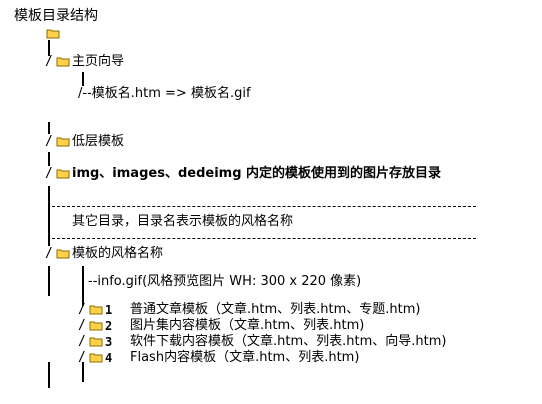 The image size is (542, 404). What do you see at coordinates (164, 93) in the screenshot?
I see `file-main-guide: /--模板名.htm => 模板名.gif` at bounding box center [164, 93].